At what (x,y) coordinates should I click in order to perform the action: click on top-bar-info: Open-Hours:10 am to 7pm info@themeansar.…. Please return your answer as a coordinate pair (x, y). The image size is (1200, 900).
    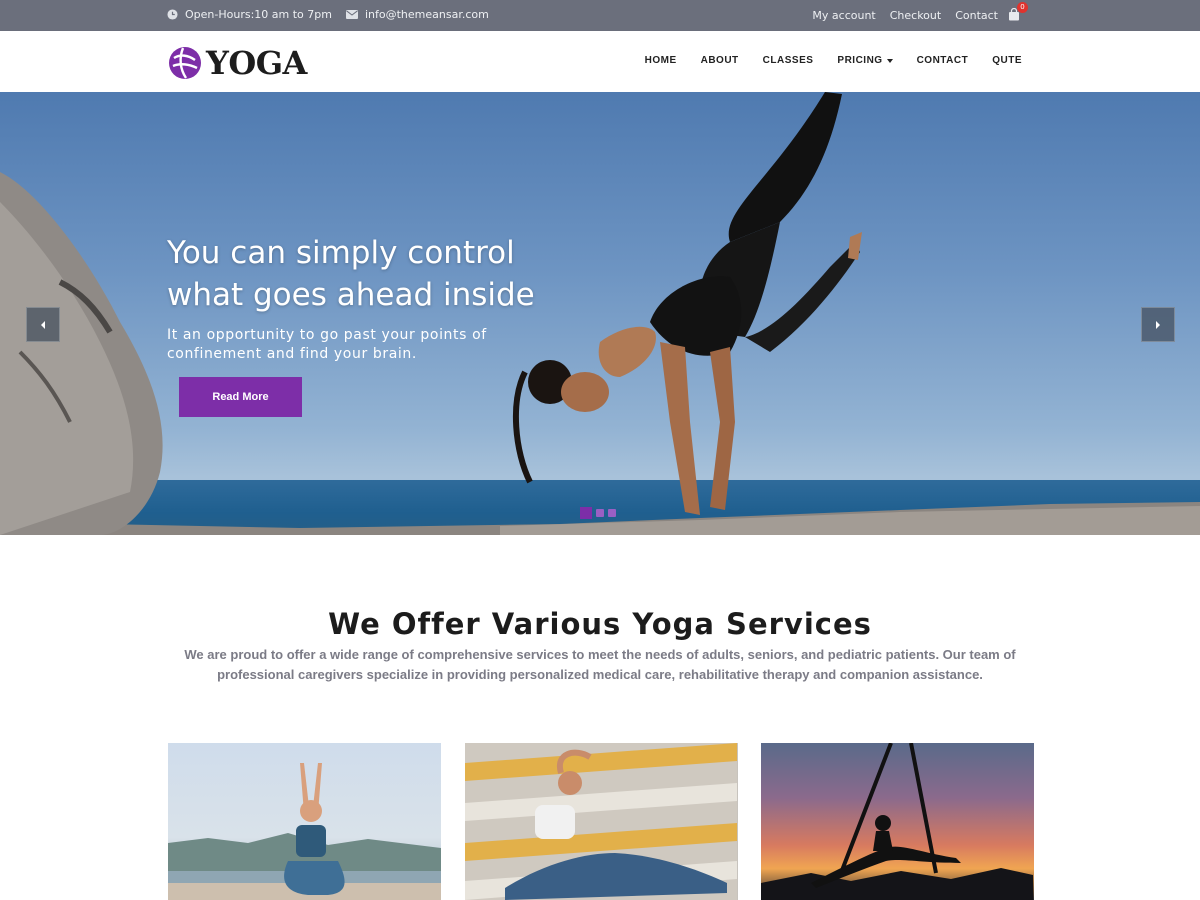
    Looking at the image, I should click on (335, 14).